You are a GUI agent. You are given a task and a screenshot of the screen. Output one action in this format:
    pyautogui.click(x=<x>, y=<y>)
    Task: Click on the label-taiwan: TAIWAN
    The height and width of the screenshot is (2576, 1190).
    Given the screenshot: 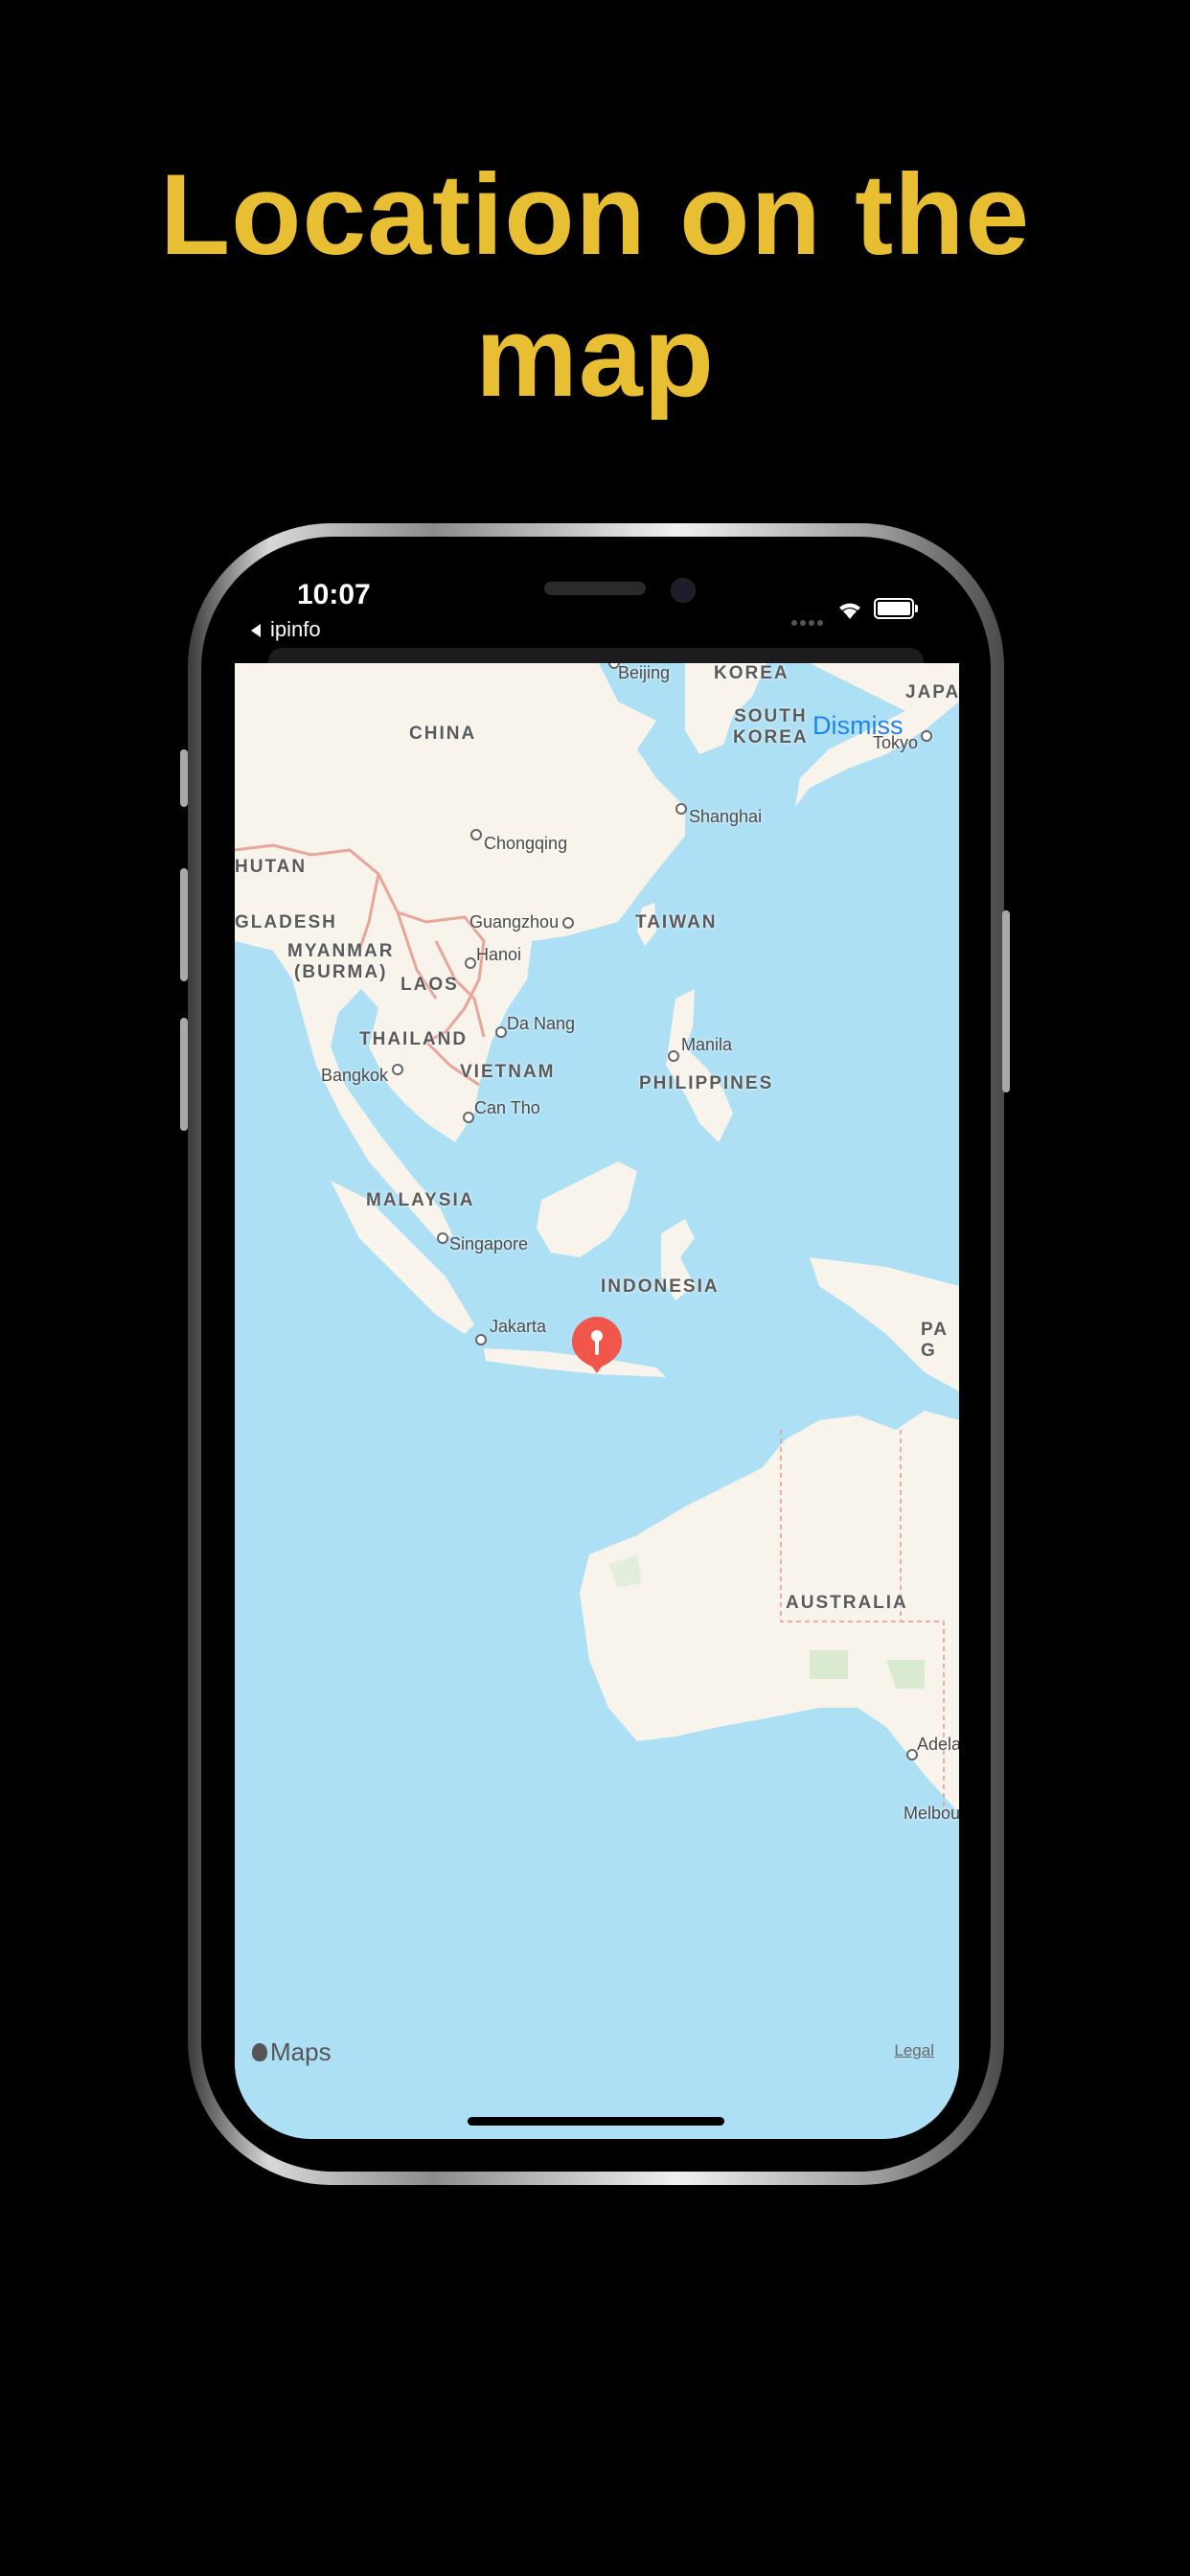 What is the action you would take?
    pyautogui.click(x=677, y=922)
    